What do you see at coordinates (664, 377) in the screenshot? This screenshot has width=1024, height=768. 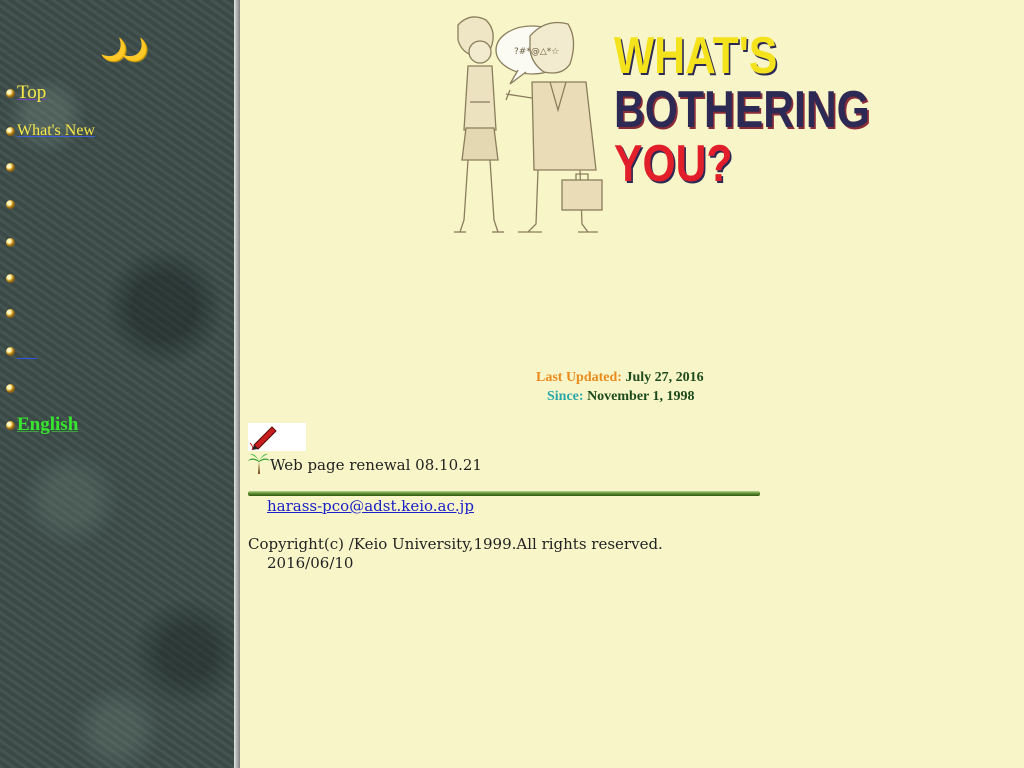 I see `last-updated-value: July 27, 2016` at bounding box center [664, 377].